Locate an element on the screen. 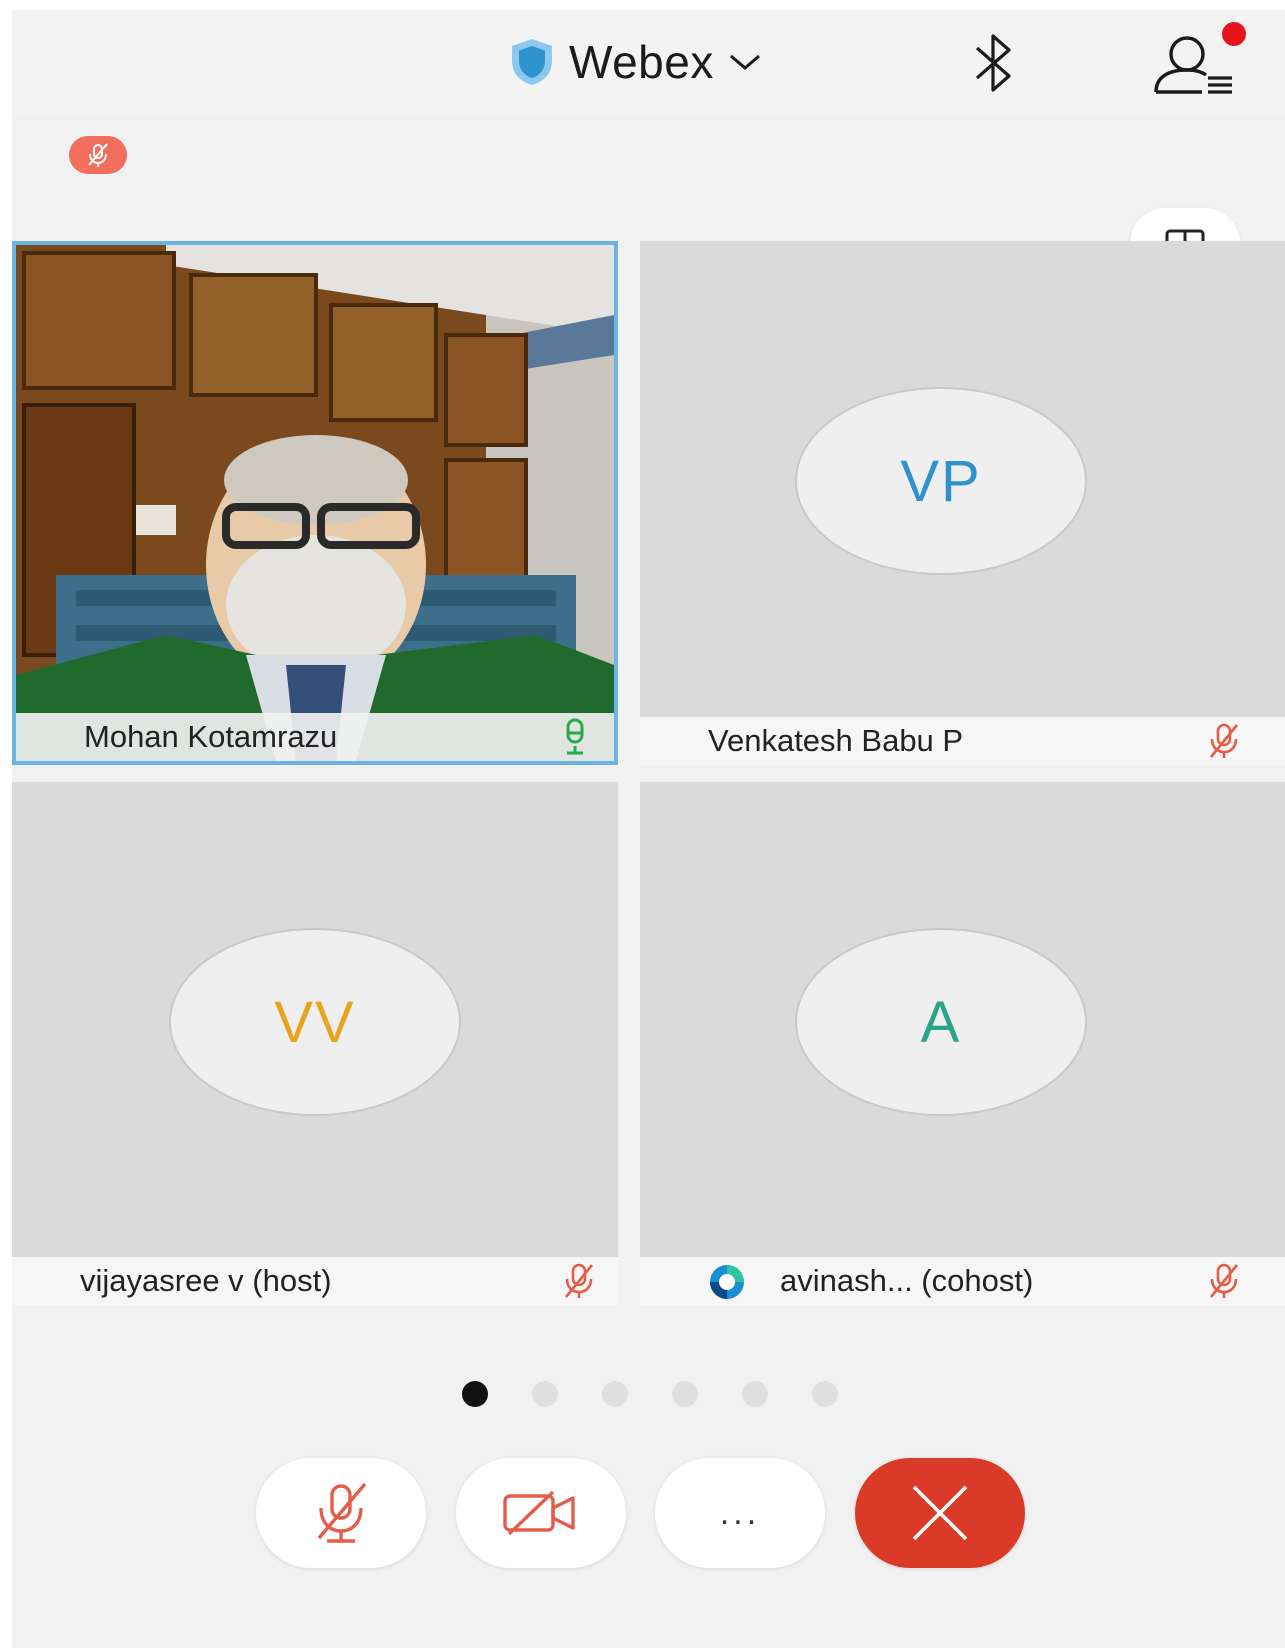  participant-video is located at coordinates (315, 503).